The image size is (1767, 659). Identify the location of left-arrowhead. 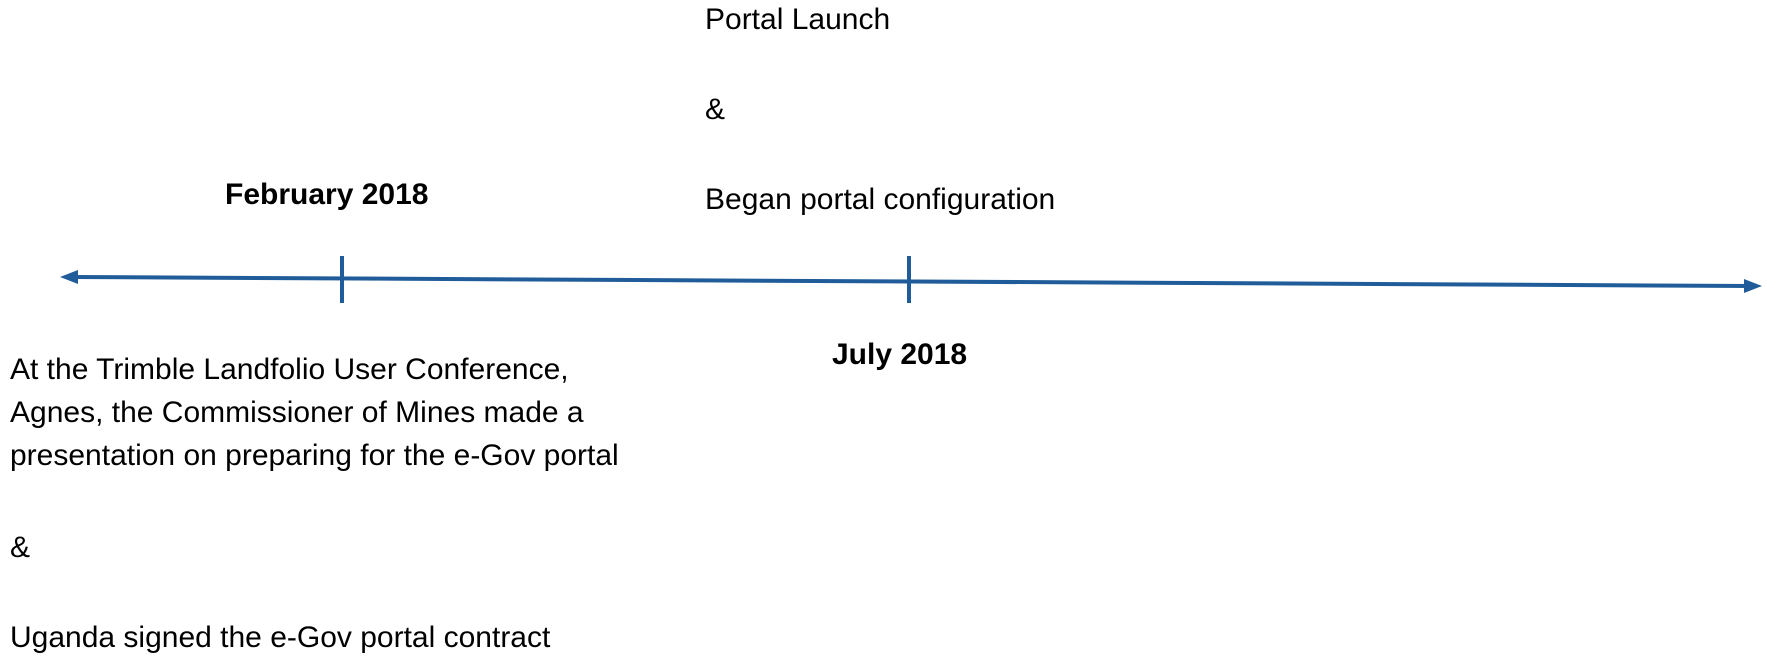
(69, 277).